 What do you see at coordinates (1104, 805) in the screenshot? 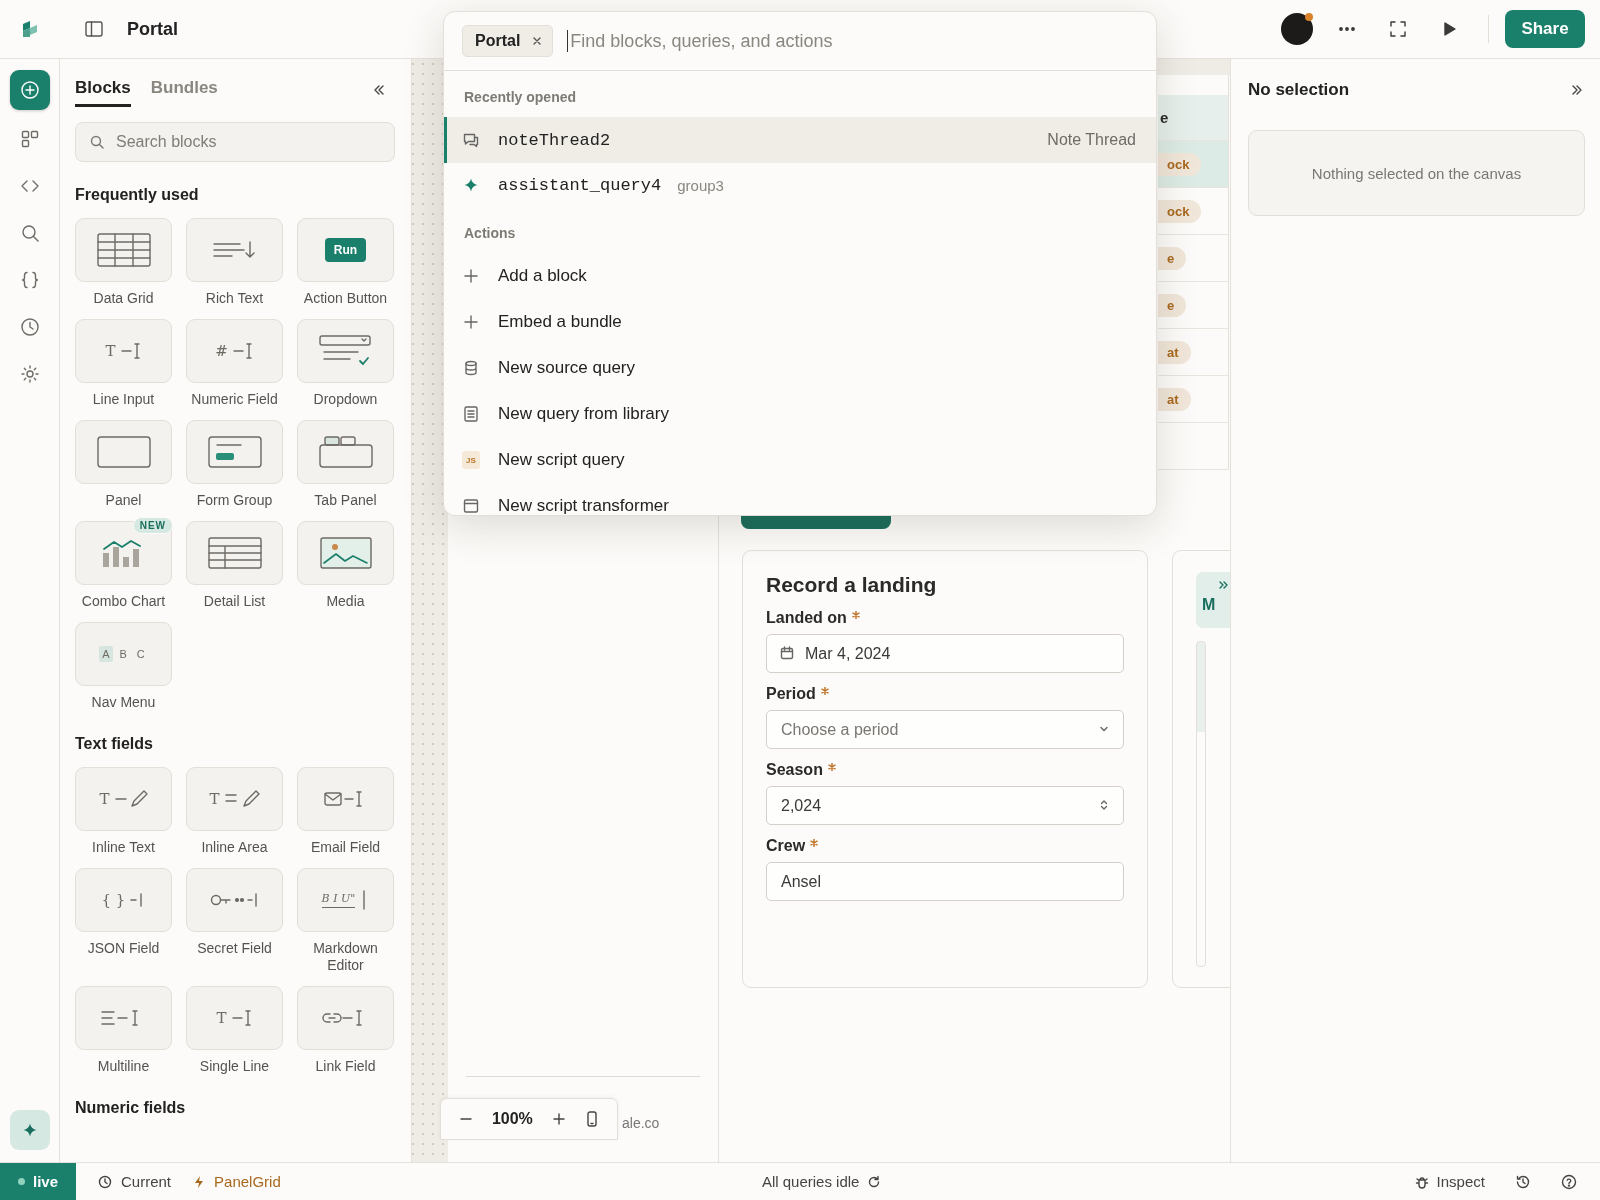
I see `stepper-icon` at bounding box center [1104, 805].